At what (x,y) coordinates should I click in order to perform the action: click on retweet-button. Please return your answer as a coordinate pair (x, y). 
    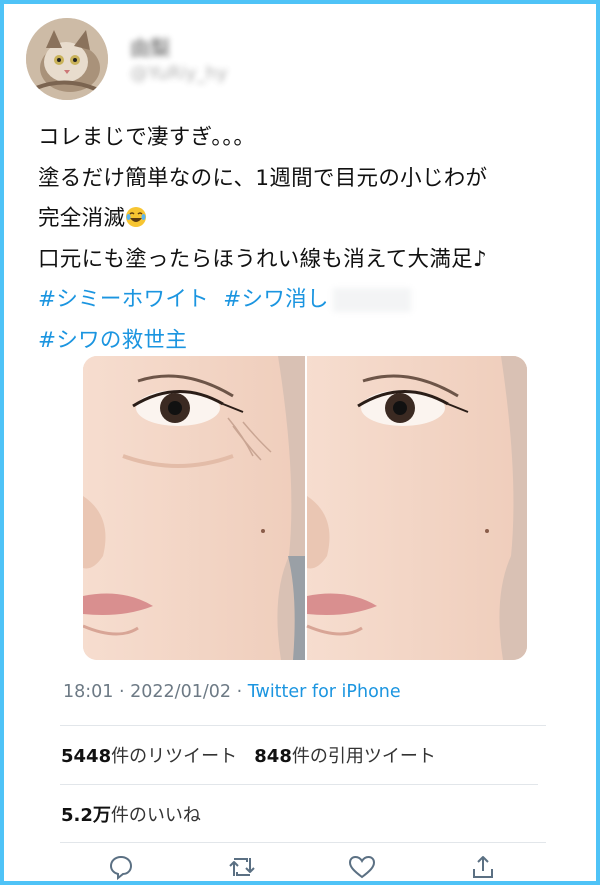
    Looking at the image, I should click on (242, 867).